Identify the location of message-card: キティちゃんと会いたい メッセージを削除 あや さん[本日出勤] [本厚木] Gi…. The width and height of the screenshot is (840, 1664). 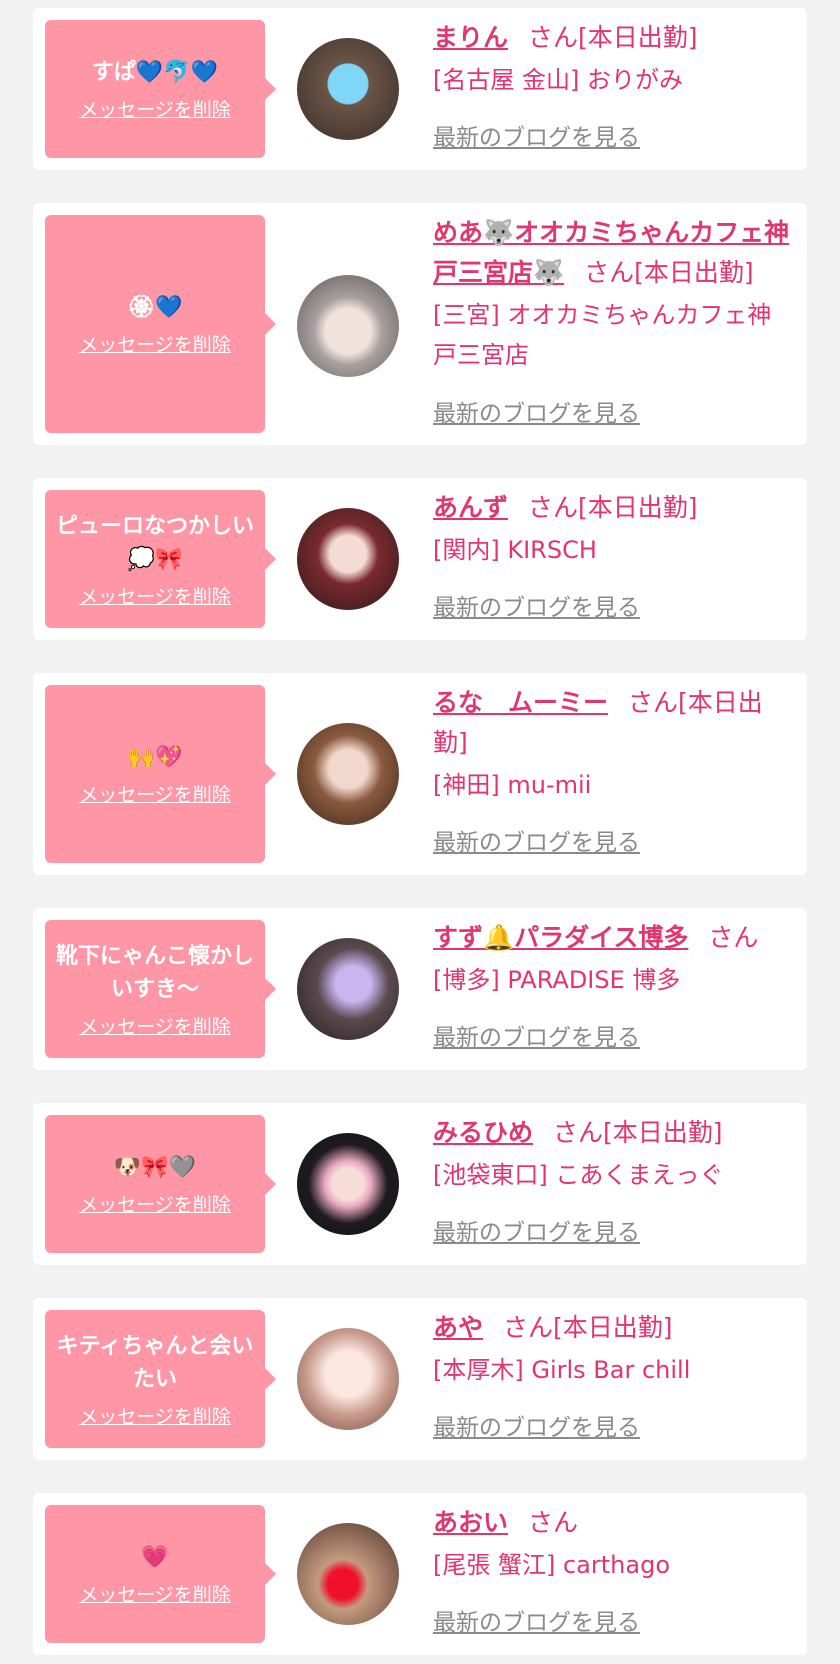
(420, 1379).